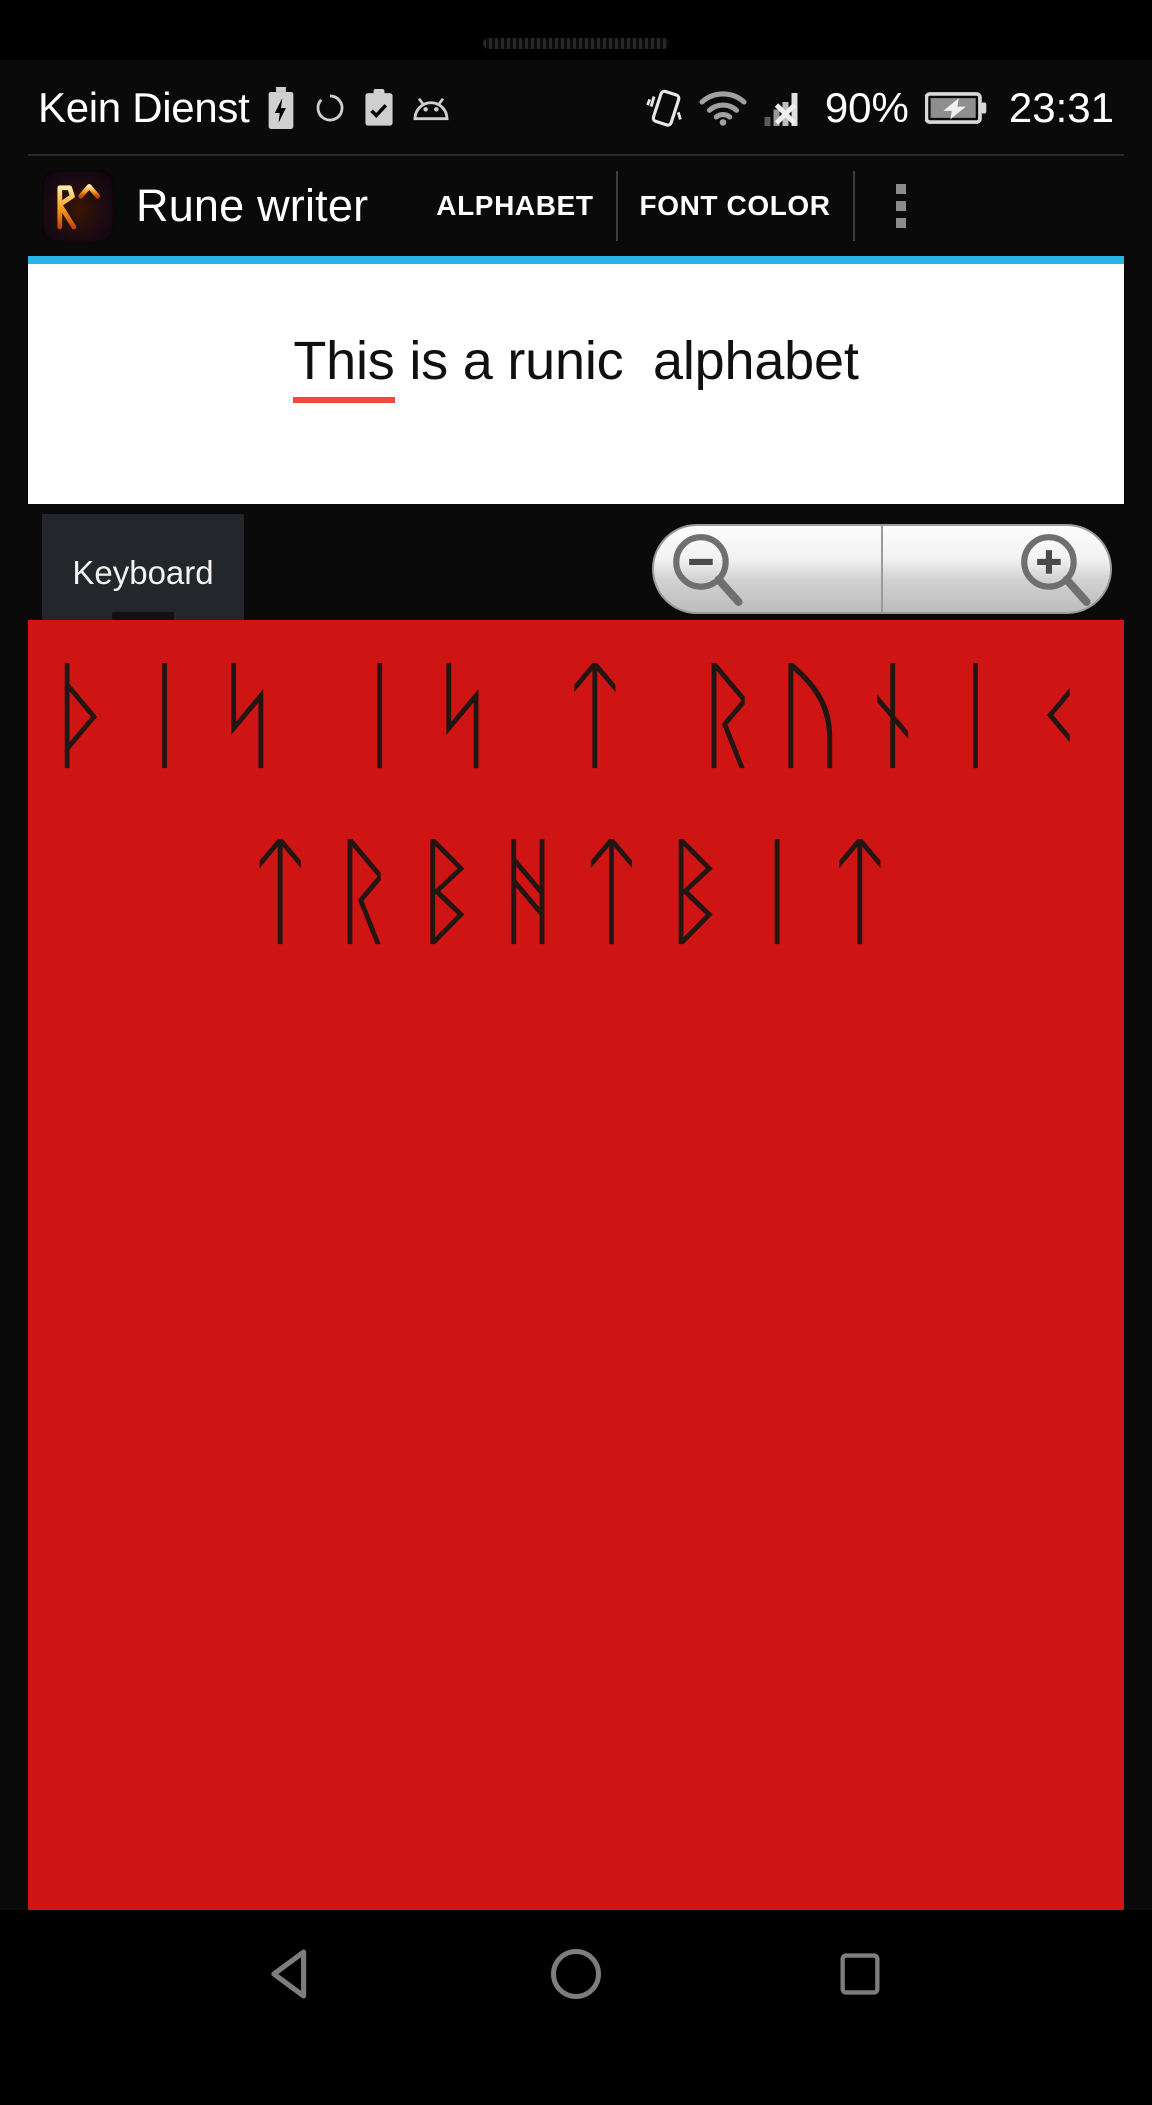  What do you see at coordinates (1061, 107) in the screenshot?
I see `clock-label: 23:31` at bounding box center [1061, 107].